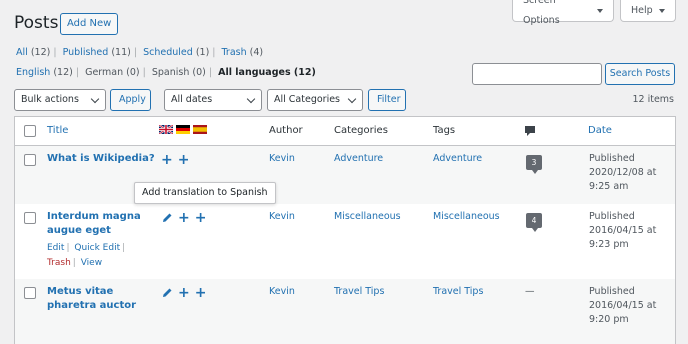 The width and height of the screenshot is (688, 344). I want to click on post-title-link: What is Wikipedia?, so click(101, 159).